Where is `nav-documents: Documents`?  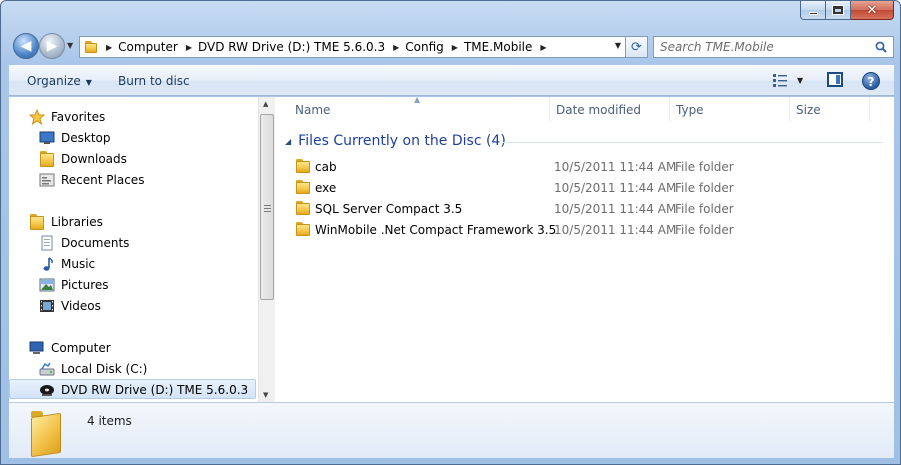
nav-documents: Documents is located at coordinates (84, 243).